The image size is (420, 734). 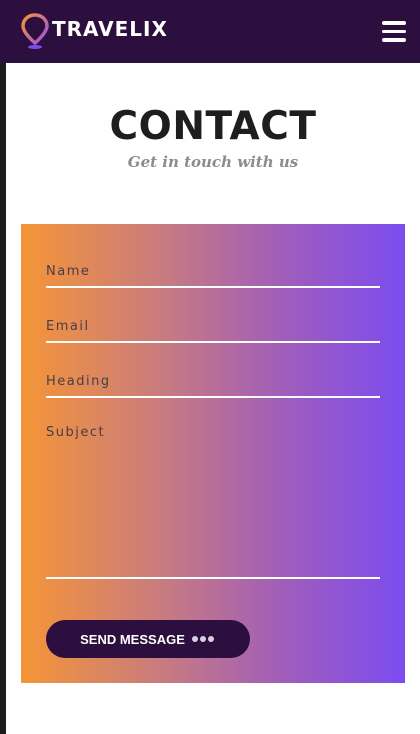 What do you see at coordinates (210, 31) in the screenshot?
I see `top-navbar: TRAVELIX` at bounding box center [210, 31].